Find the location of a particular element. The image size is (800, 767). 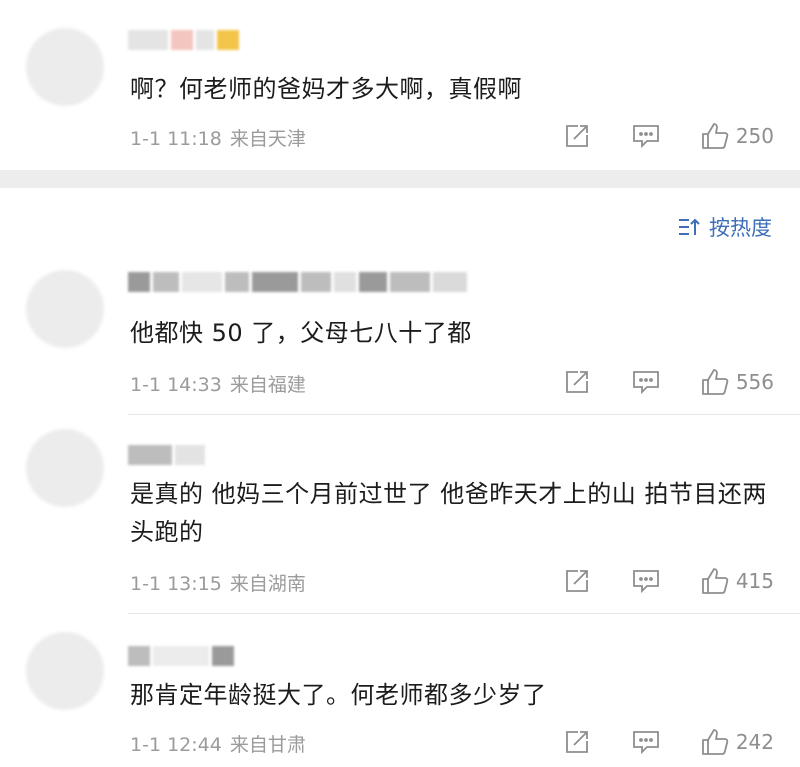

like-button: 250 is located at coordinates (737, 136).